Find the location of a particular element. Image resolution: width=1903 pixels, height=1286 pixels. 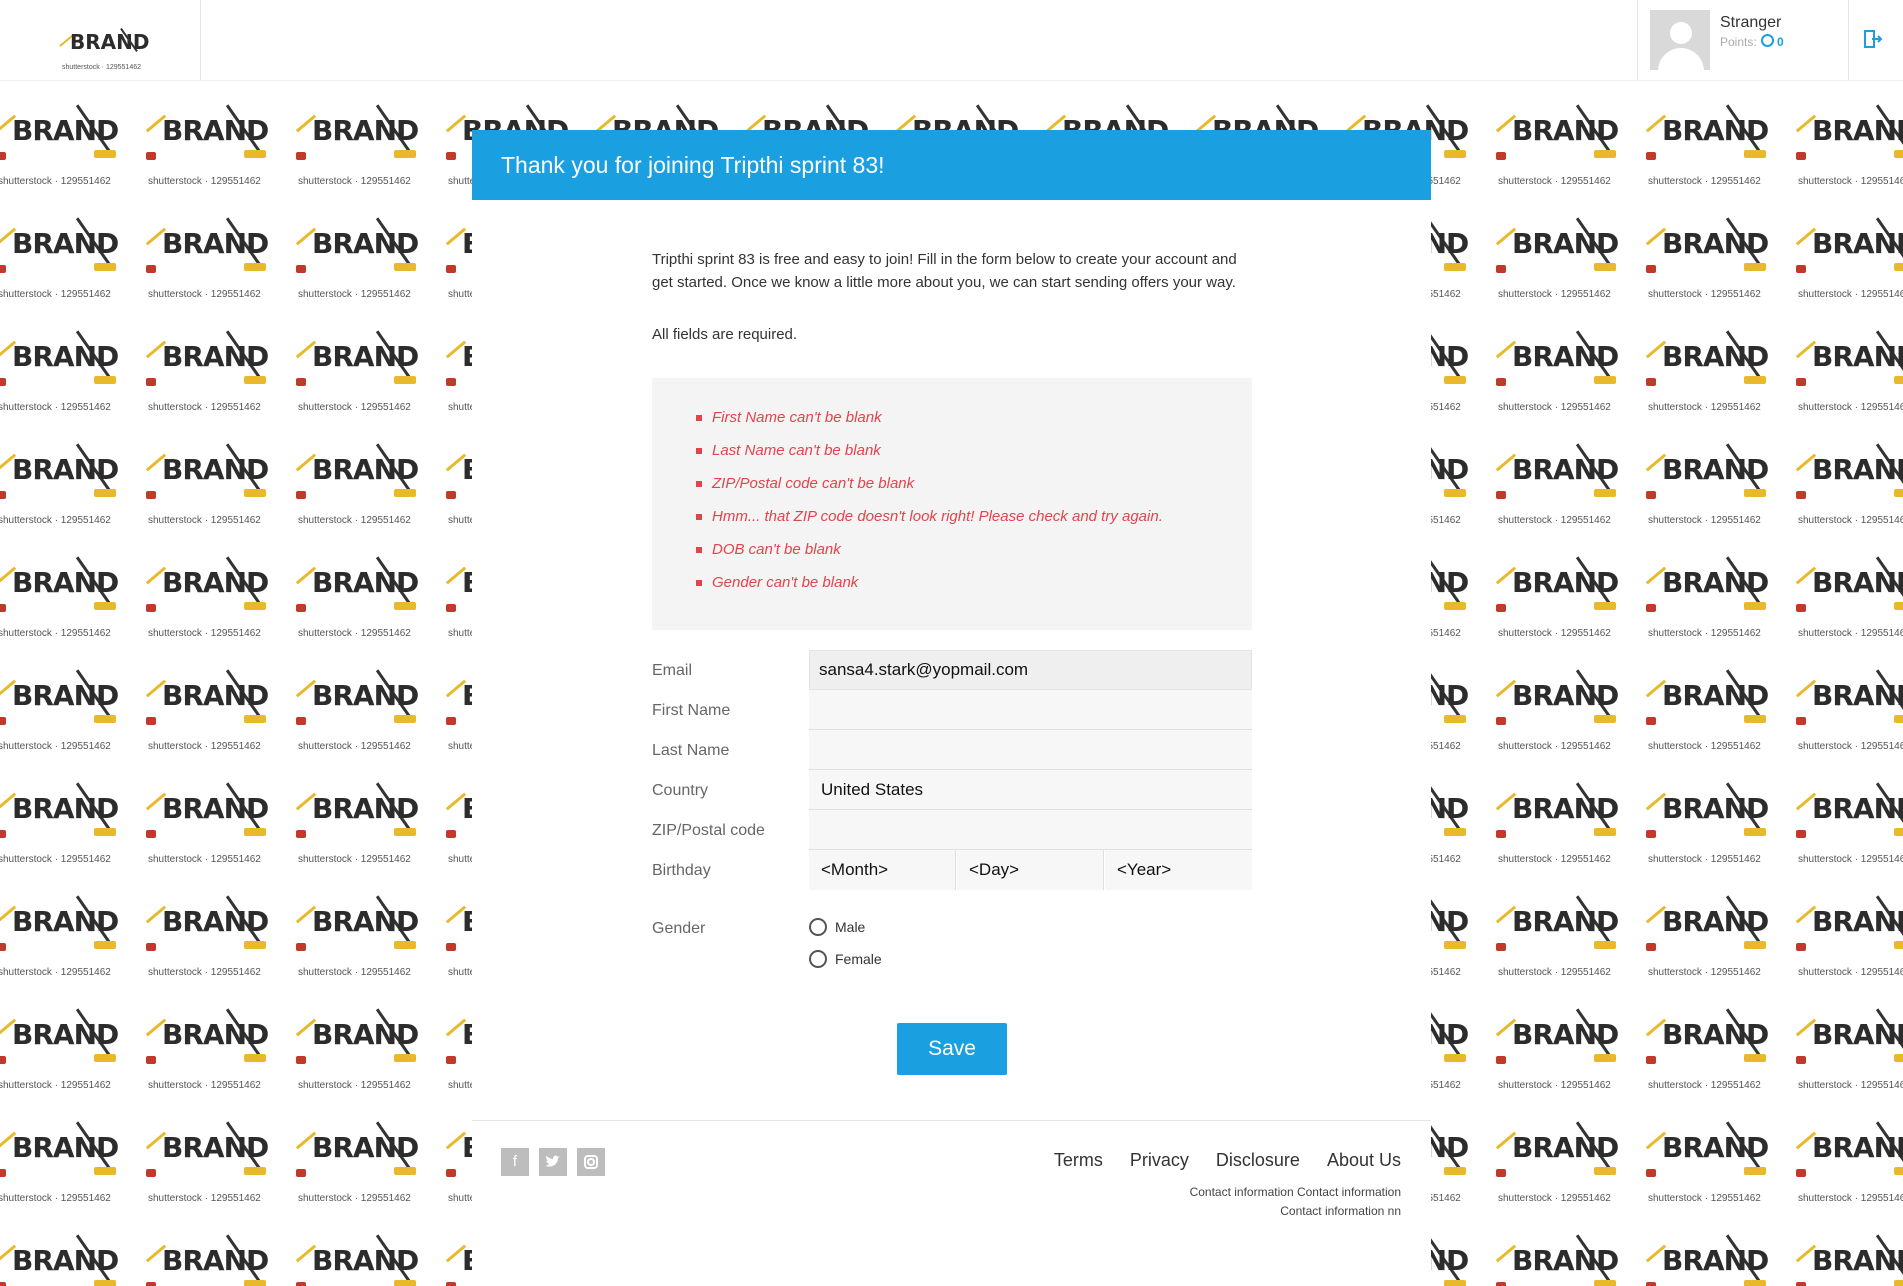

footer-link-about-us: About Us is located at coordinates (1364, 1160).